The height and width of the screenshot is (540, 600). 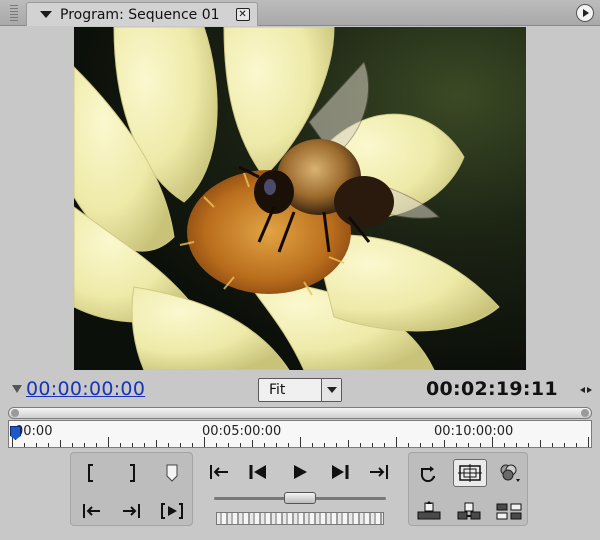 I want to click on jog-disk, so click(x=300, y=518).